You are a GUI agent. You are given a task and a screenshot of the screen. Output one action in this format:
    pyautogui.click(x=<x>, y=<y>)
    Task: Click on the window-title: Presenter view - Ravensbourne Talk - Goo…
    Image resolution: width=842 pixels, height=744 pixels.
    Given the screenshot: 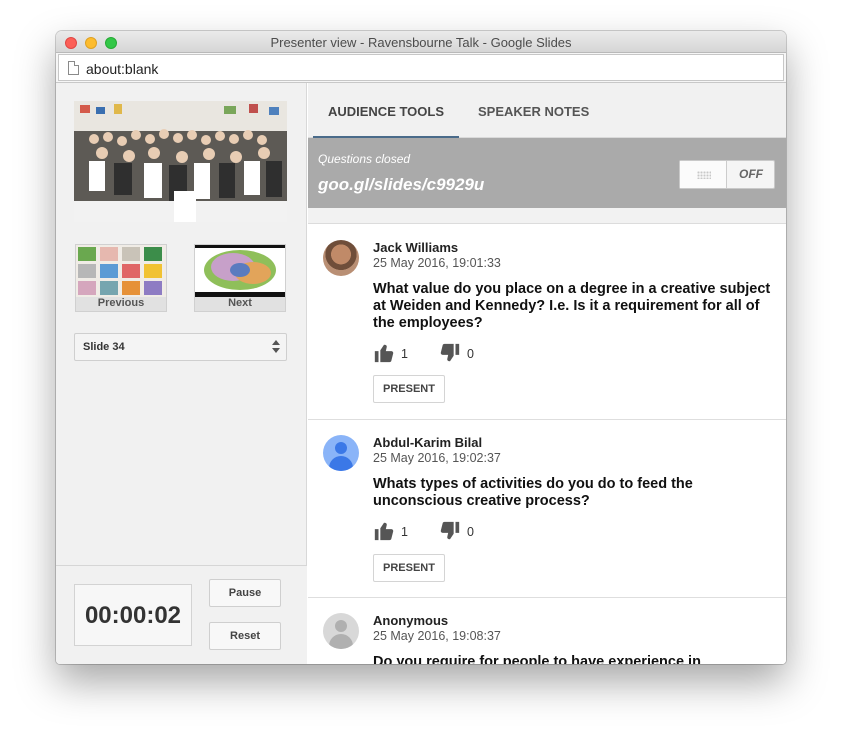 What is the action you would take?
    pyautogui.click(x=421, y=42)
    